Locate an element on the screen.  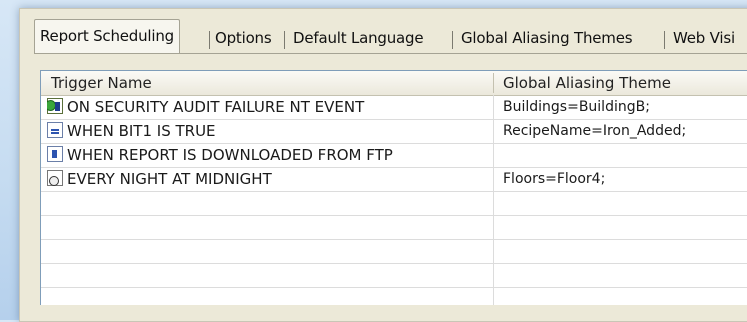
security-audit-icon is located at coordinates (55, 106).